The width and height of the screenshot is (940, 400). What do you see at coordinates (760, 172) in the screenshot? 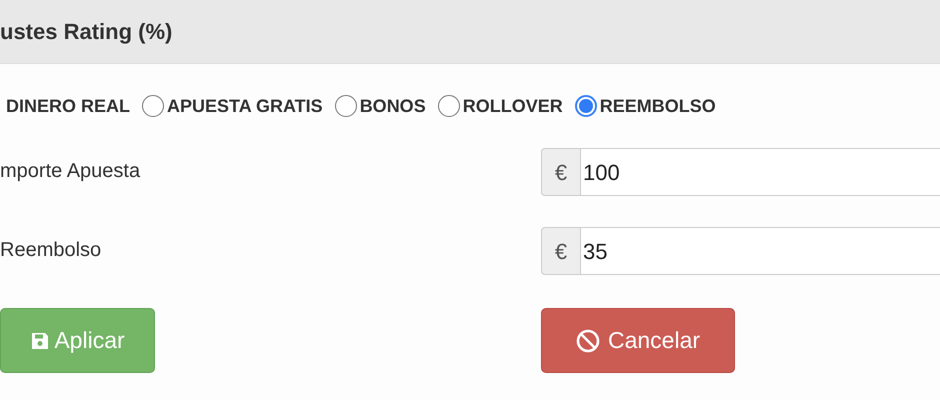
I see `input-value: 100` at bounding box center [760, 172].